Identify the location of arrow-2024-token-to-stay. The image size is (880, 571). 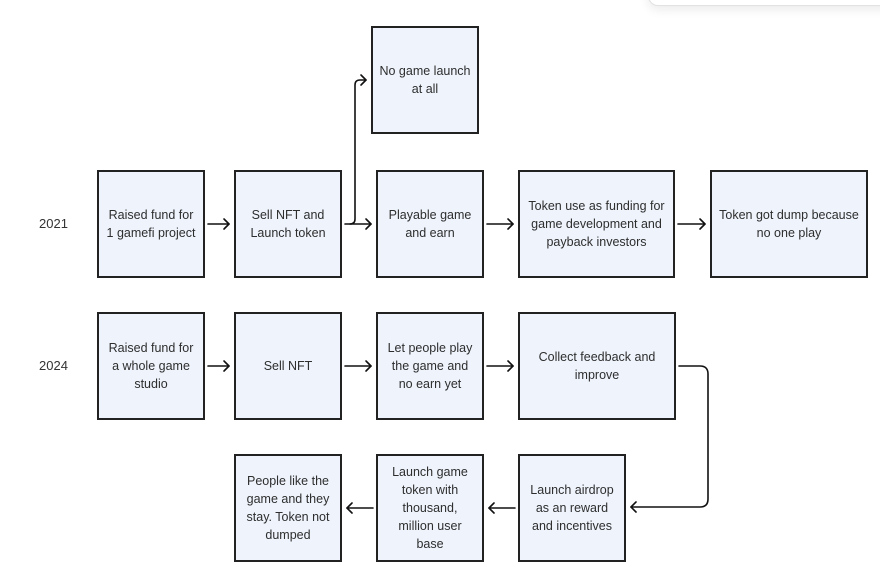
(360, 508).